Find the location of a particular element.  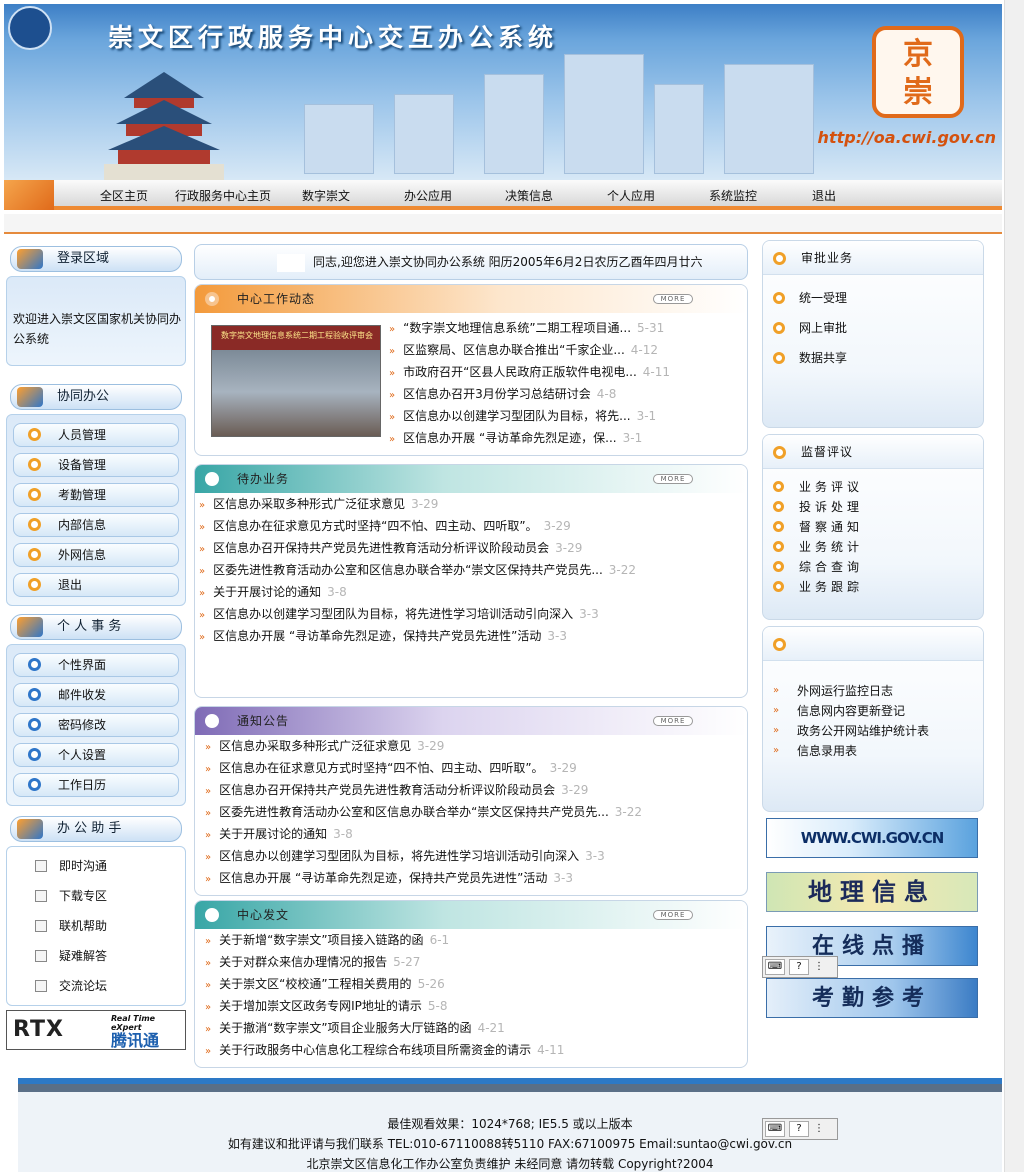

cwi-gov-banner: WWW.CWI.GOV.CN is located at coordinates (872, 838).